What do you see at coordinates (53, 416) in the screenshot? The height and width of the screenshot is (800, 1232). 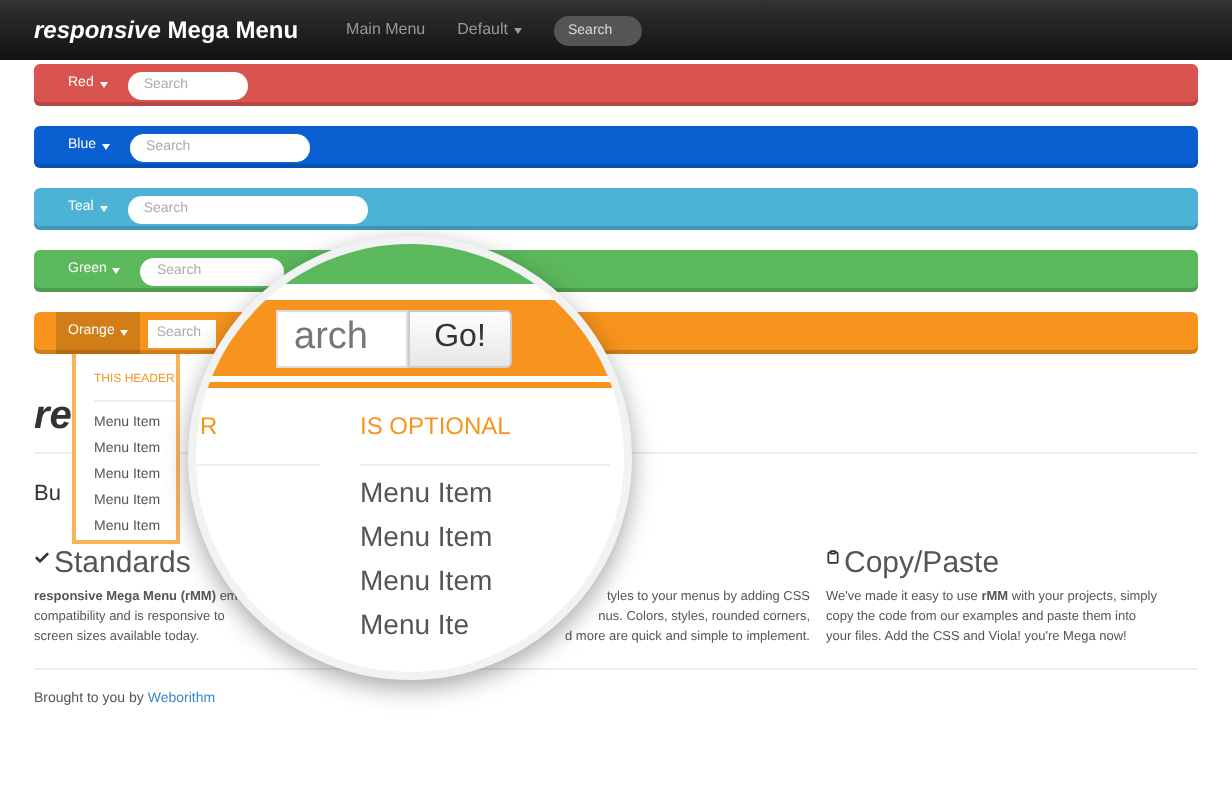 I see `page-heading: re` at bounding box center [53, 416].